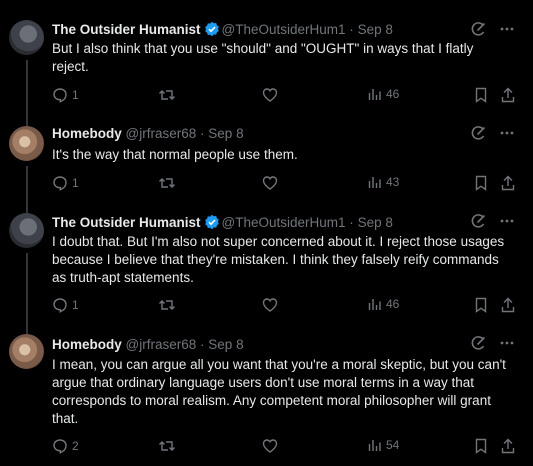  Describe the element at coordinates (393, 445) in the screenshot. I see `views-count: 54` at that location.